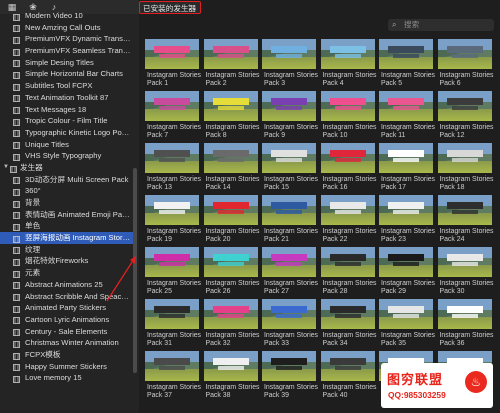 This screenshot has width=500, height=413. I want to click on caption-pack: Pack 15, so click(276, 187).